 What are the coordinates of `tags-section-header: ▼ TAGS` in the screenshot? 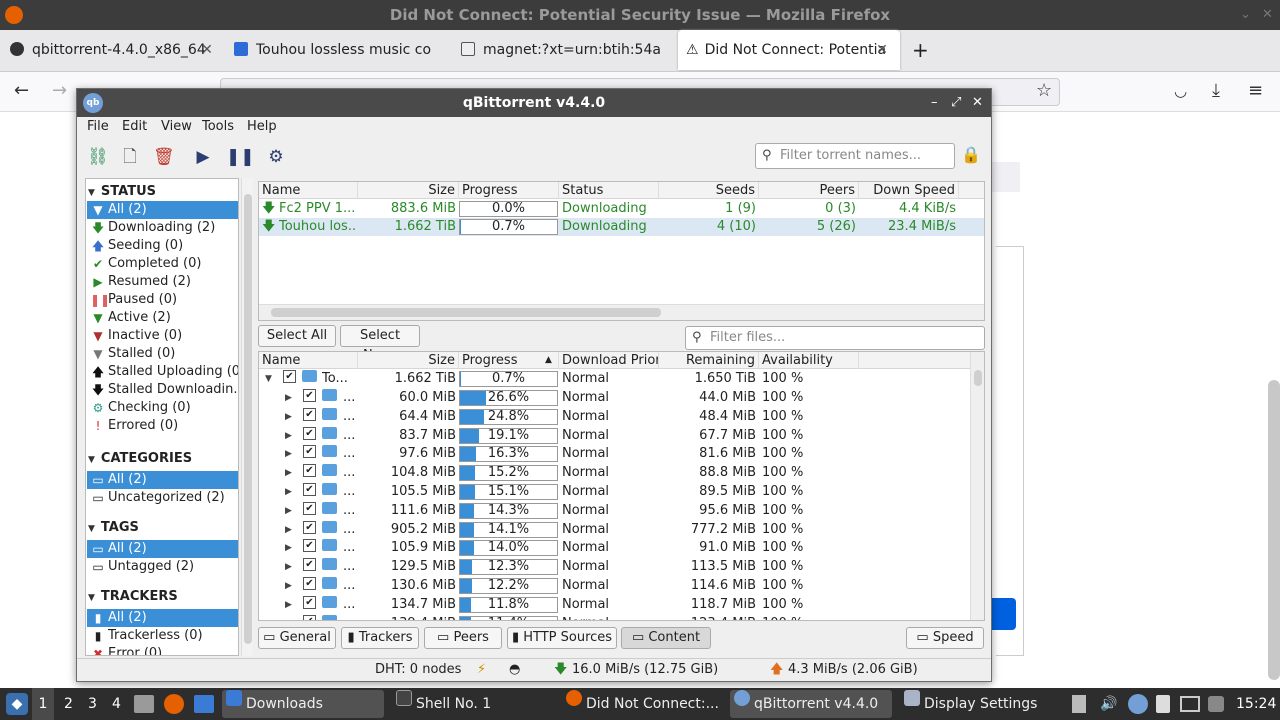 It's located at (113, 528).